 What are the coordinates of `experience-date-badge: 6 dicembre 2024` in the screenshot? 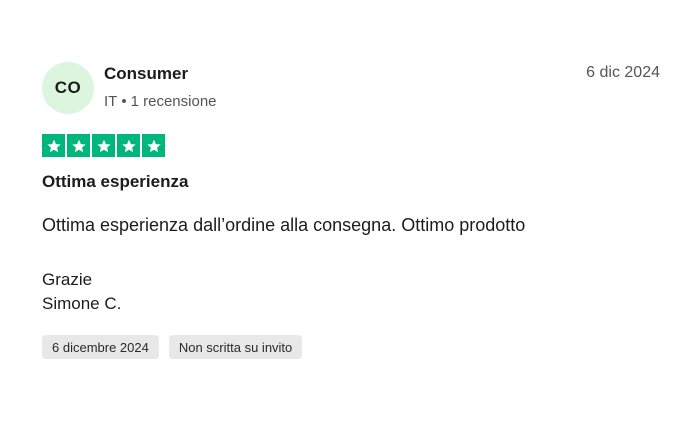 It's located at (100, 347).